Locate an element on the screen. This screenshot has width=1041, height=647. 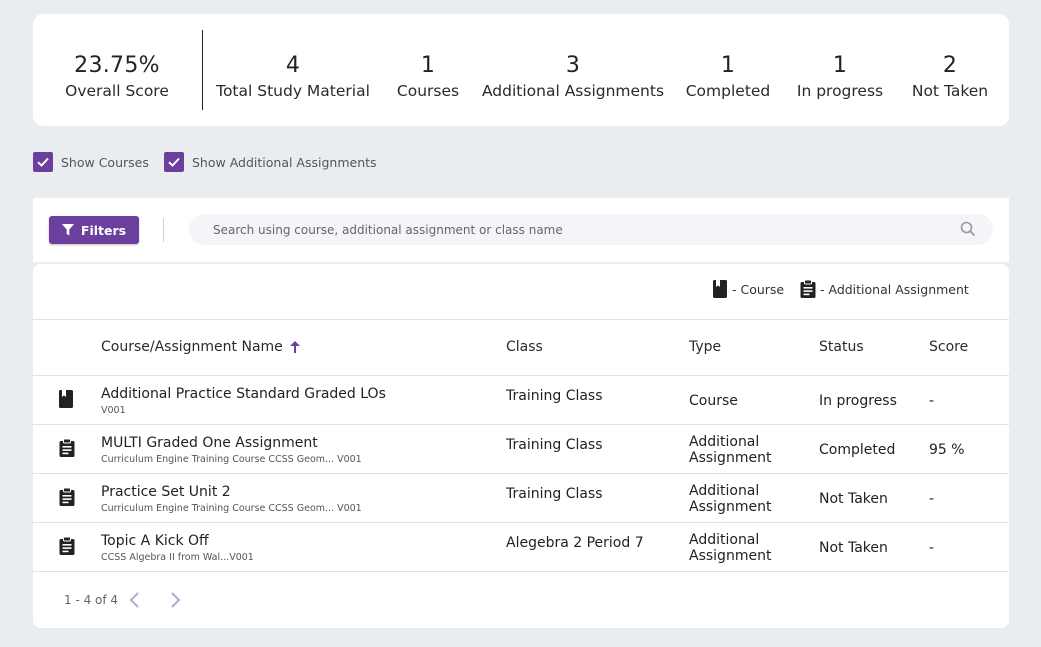
stat-additional-assignments: 3 Additional Assignments is located at coordinates (573, 77).